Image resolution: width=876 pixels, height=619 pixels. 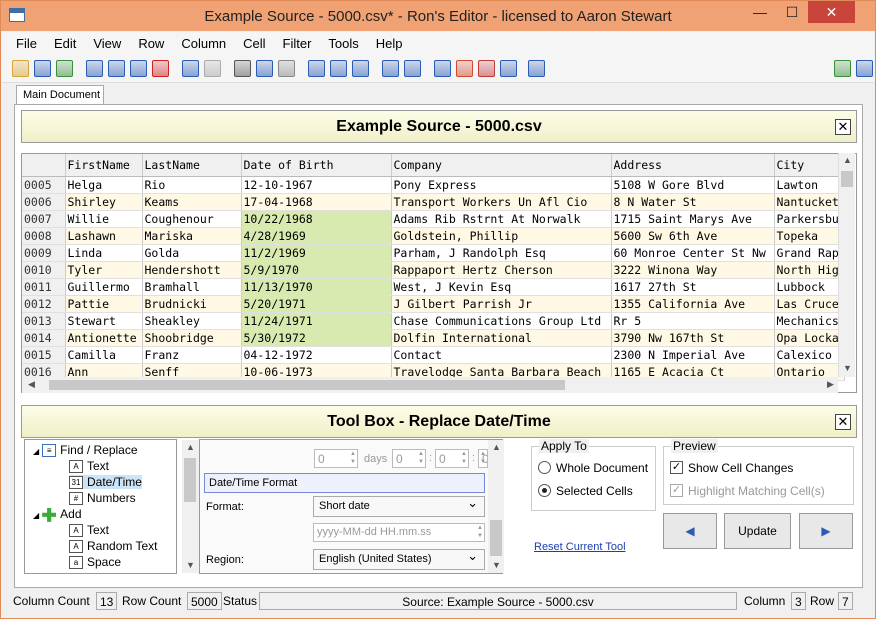 What do you see at coordinates (693, 321) in the screenshot?
I see `cell-address: Rr 5` at bounding box center [693, 321].